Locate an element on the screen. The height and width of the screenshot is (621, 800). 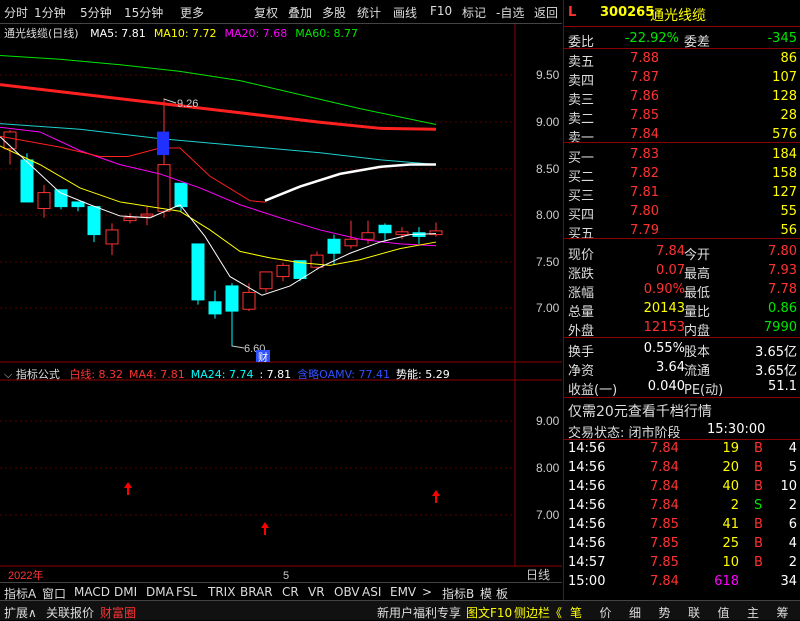
indicator-legend-5: 势能: 5.29 is located at coordinates (423, 374).